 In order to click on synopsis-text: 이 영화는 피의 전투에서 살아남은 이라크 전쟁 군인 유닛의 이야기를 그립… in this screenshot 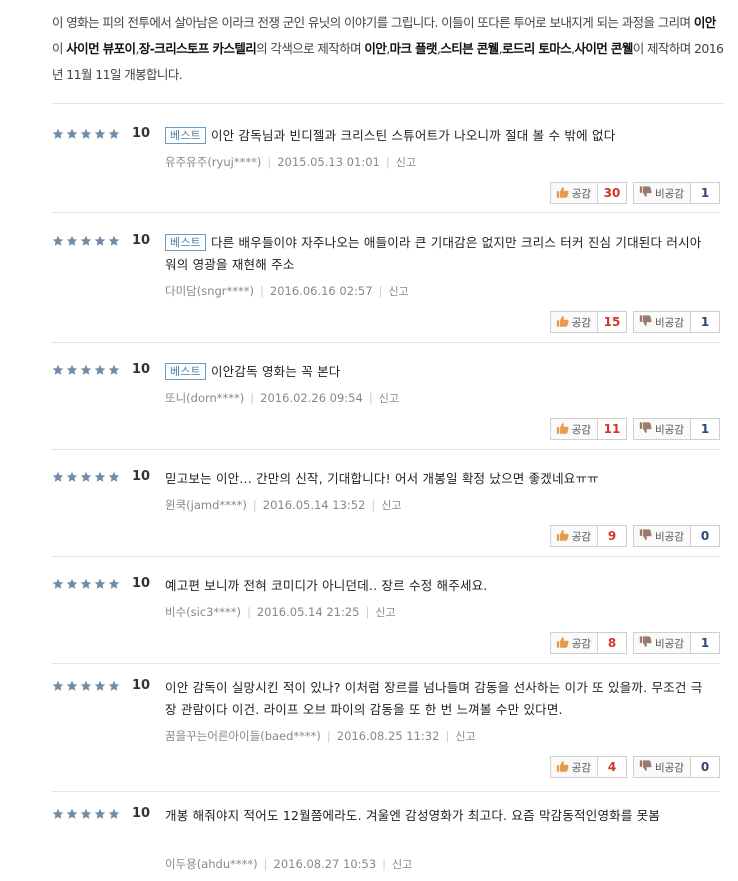, I will do `click(373, 22)`.